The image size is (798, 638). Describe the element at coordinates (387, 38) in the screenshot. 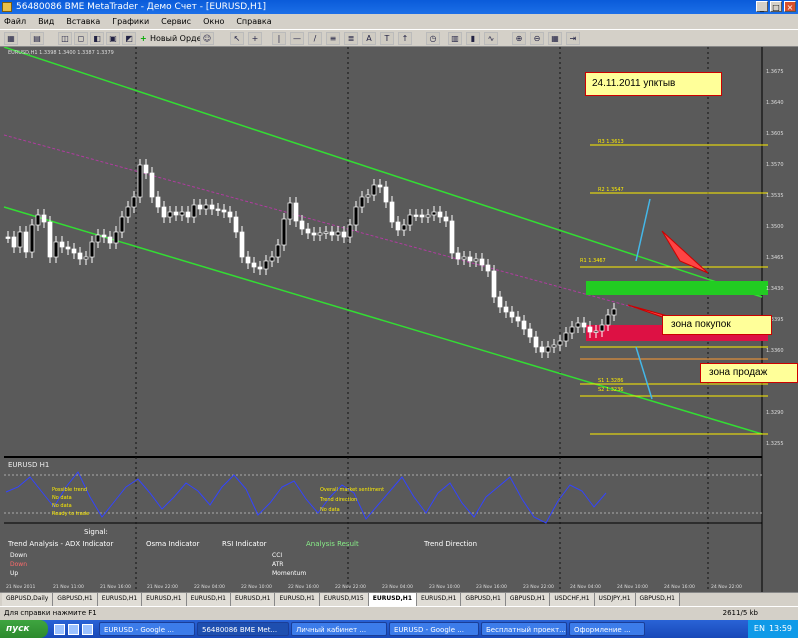

I see `text-label-icon: T` at that location.